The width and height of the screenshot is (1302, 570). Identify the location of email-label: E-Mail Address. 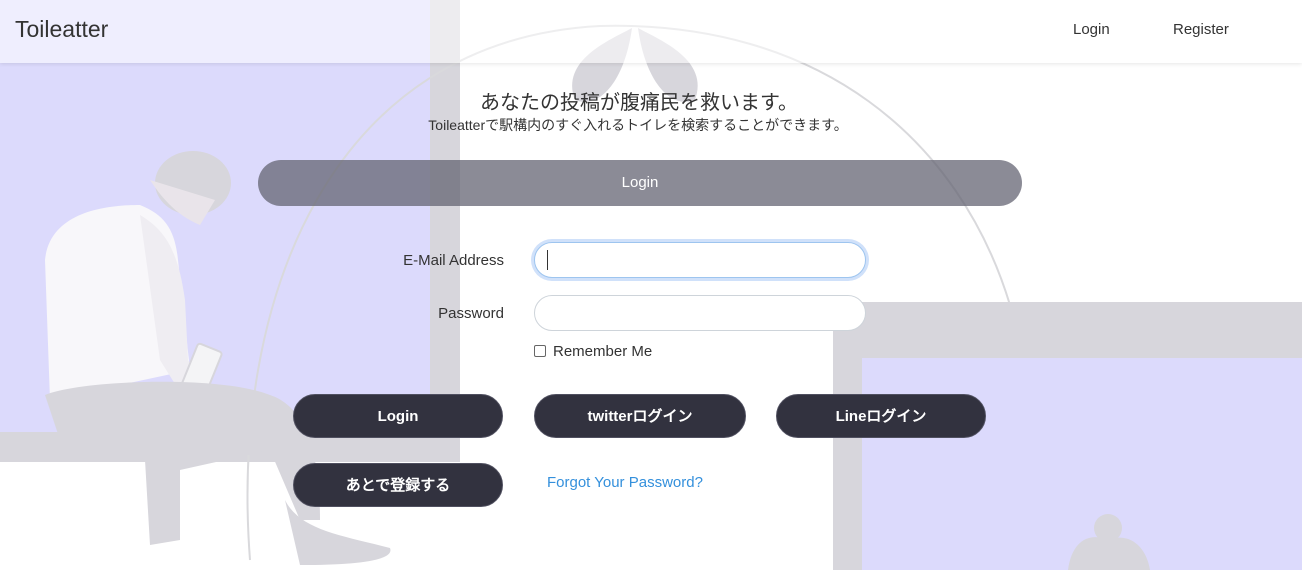
(453, 260).